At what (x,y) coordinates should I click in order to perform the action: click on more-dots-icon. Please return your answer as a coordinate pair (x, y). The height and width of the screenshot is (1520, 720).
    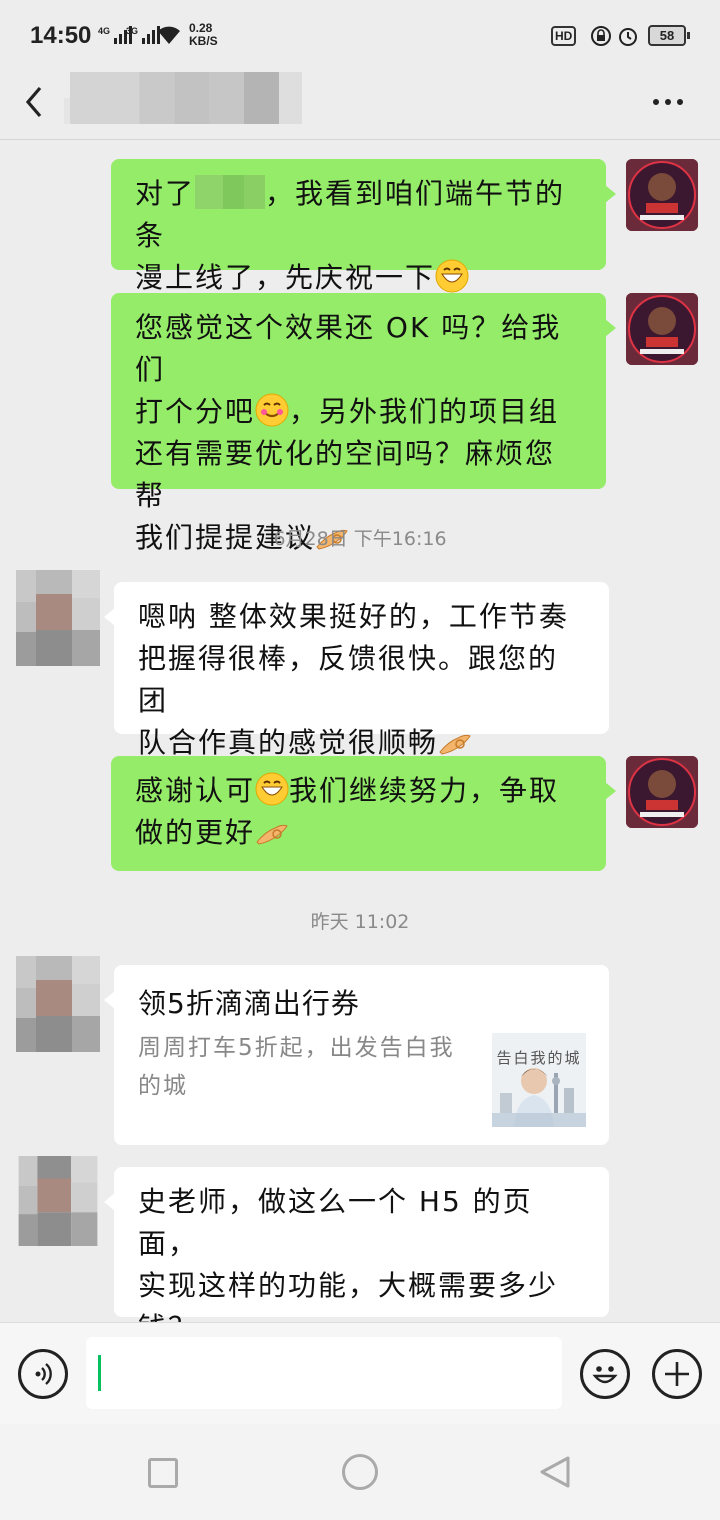
    Looking at the image, I should click on (668, 102).